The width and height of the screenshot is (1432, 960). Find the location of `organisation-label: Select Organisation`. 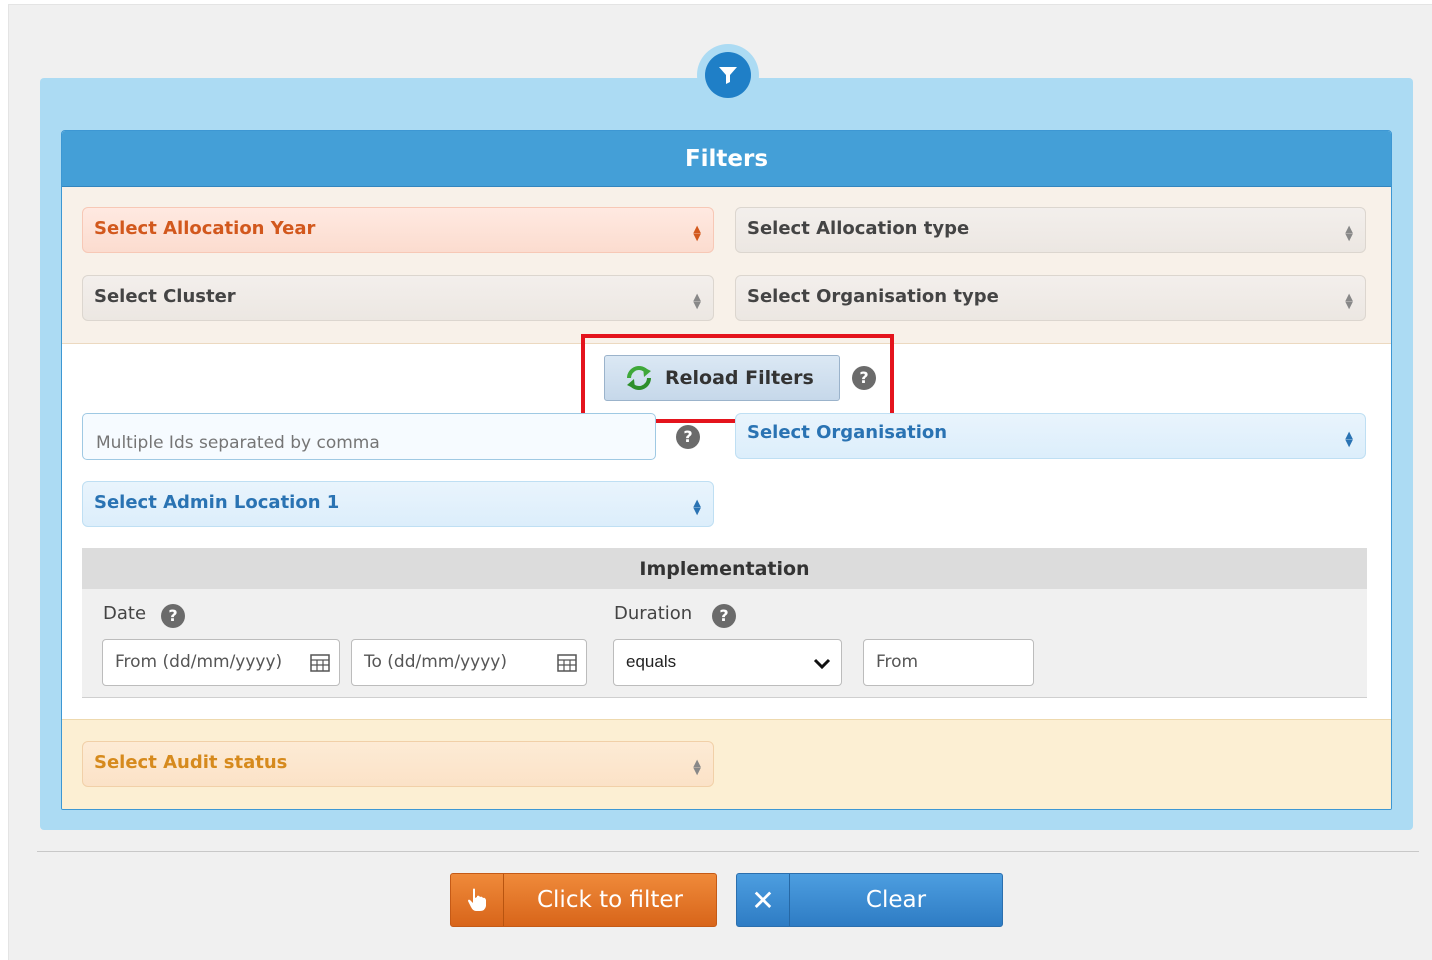

organisation-label: Select Organisation is located at coordinates (847, 432).